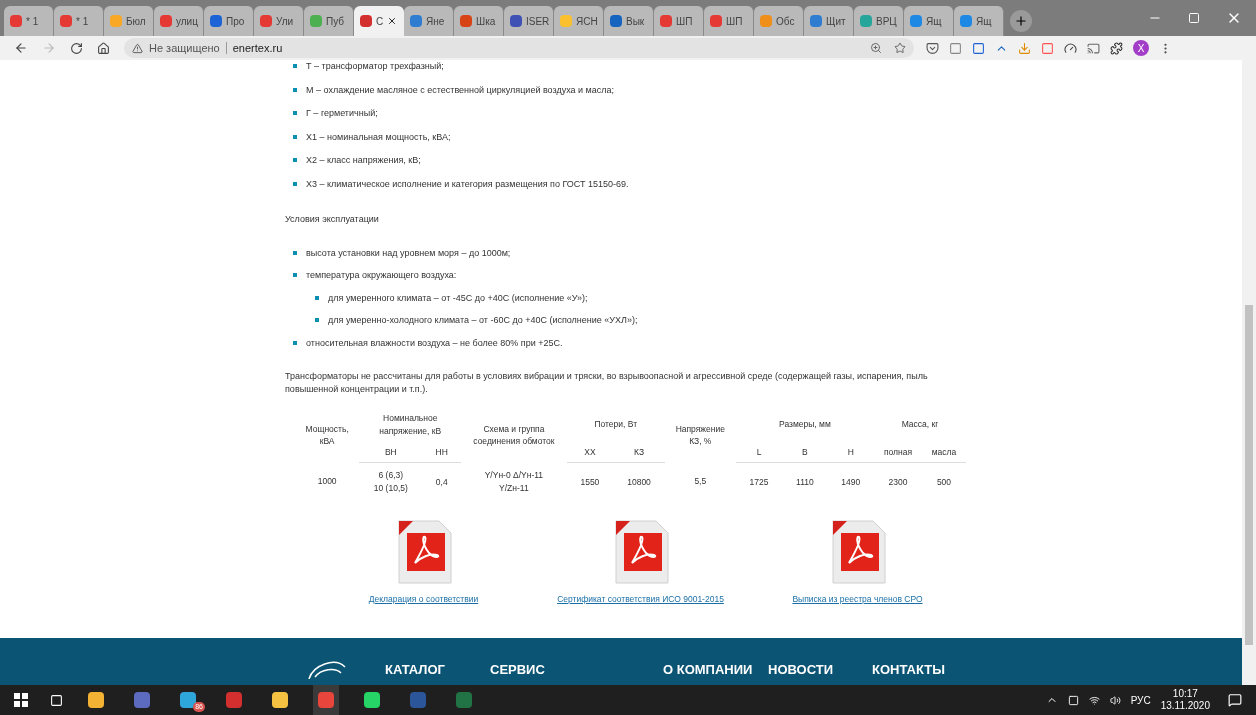  I want to click on home-icon, so click(103, 48).